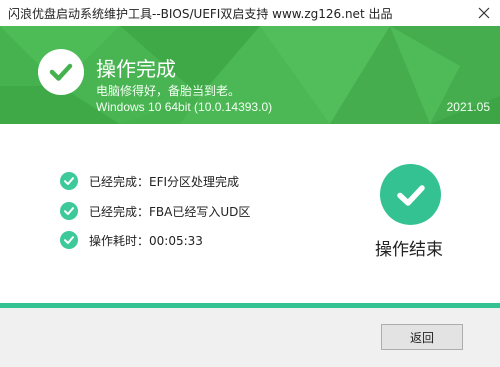 Image resolution: width=500 pixels, height=367 pixels. I want to click on status-text: 已经完成：FBA已经写入UD区, so click(170, 211).